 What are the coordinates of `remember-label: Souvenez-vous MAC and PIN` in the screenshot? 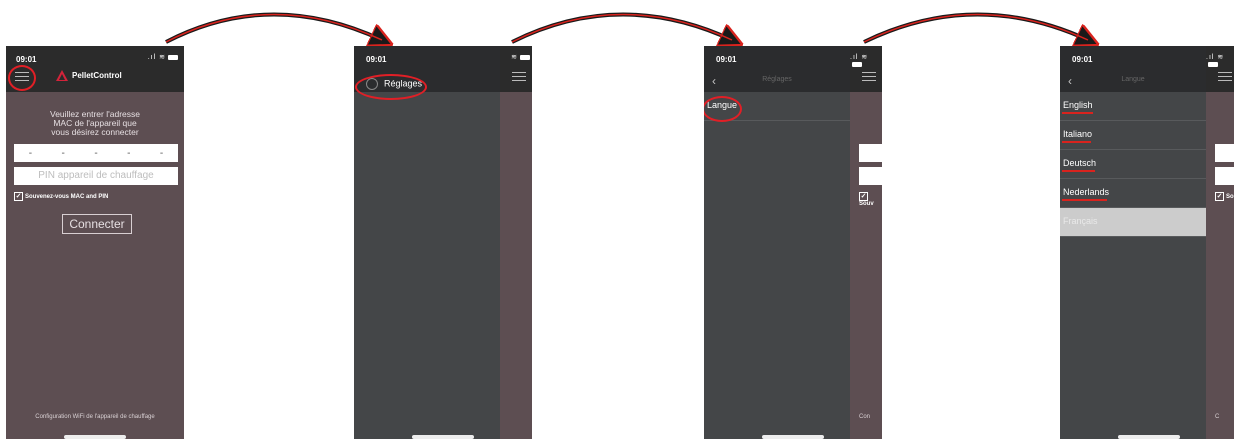 It's located at (67, 197).